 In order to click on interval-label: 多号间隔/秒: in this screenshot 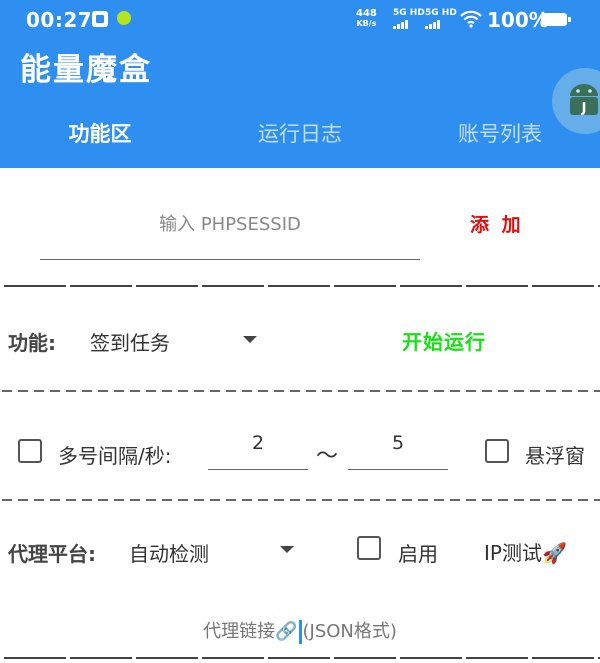, I will do `click(115, 456)`.